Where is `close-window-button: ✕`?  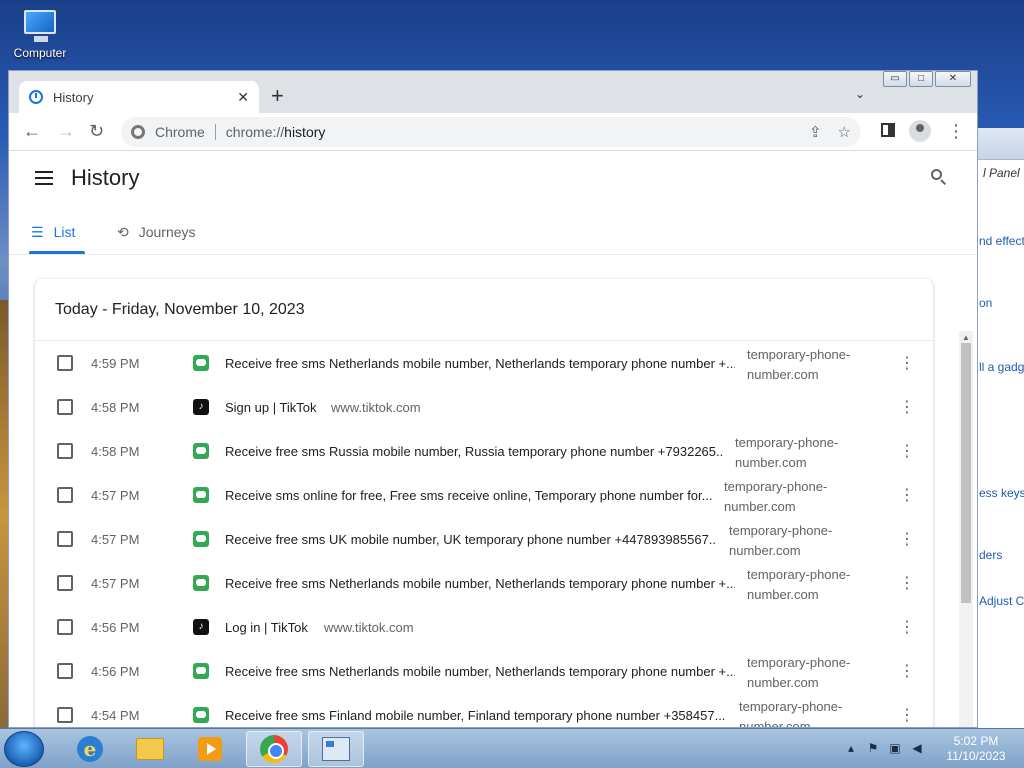 close-window-button: ✕ is located at coordinates (953, 79).